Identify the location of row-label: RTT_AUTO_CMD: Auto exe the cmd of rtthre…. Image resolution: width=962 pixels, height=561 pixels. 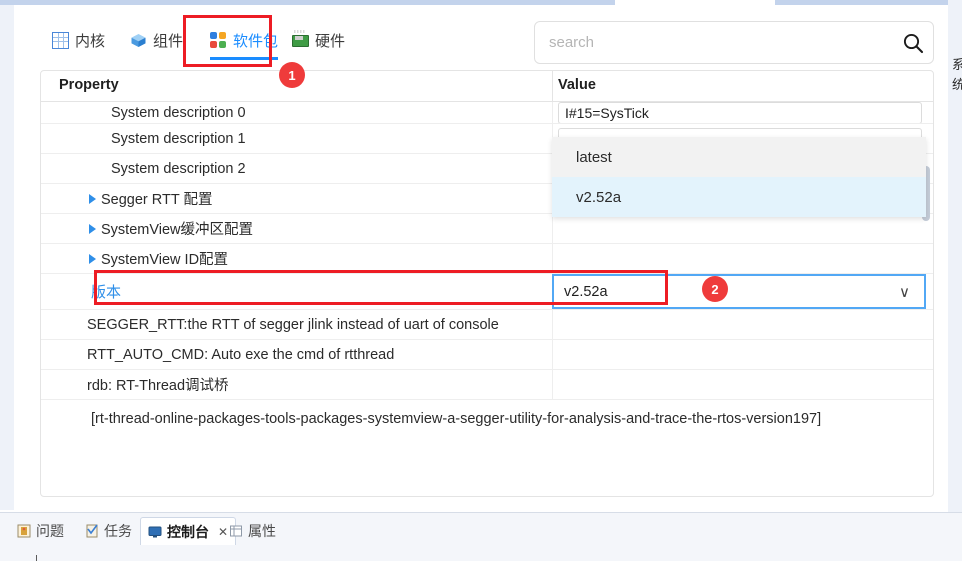
(241, 354).